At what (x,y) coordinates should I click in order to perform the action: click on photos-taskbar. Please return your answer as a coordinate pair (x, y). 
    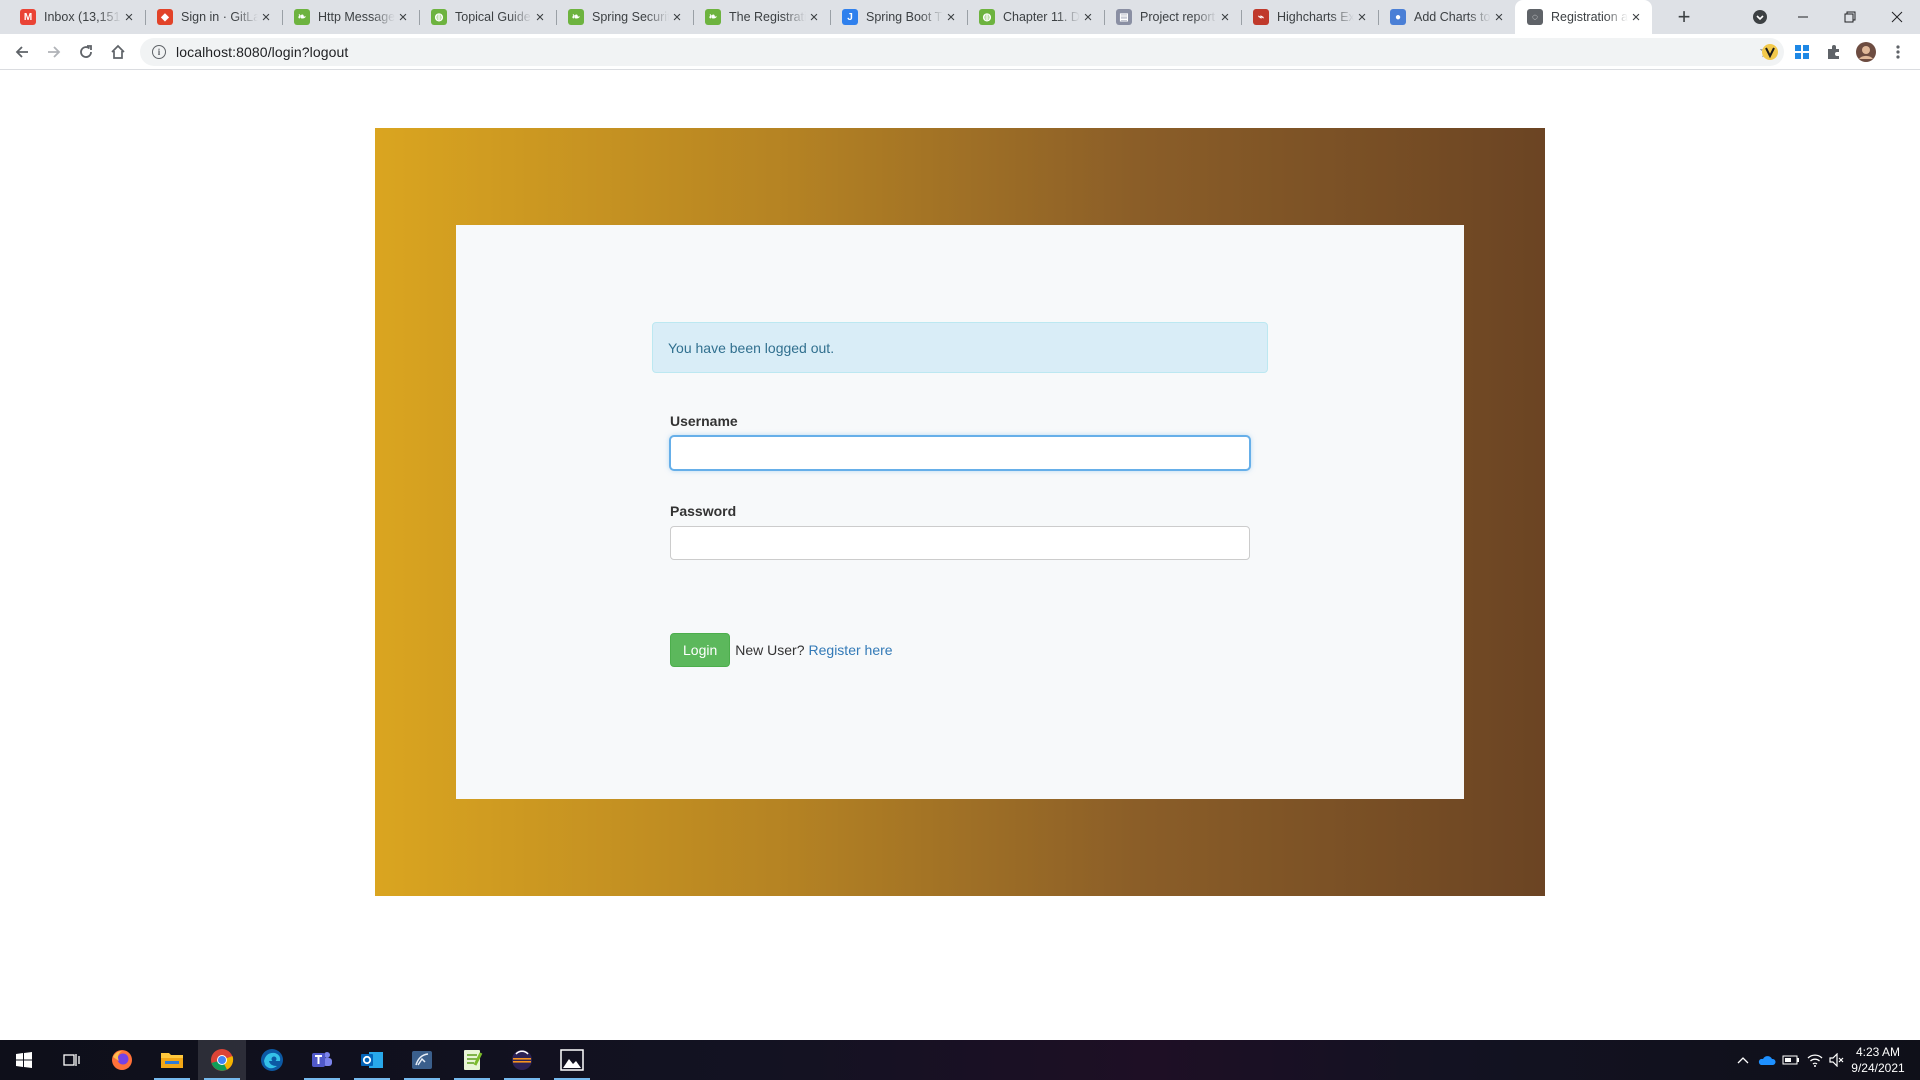
    Looking at the image, I should click on (572, 1060).